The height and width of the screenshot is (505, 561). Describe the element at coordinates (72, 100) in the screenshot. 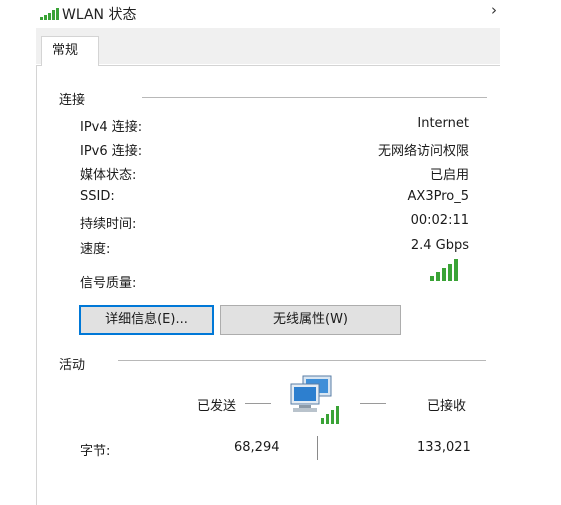

I see `connection-section-title: 连接` at that location.